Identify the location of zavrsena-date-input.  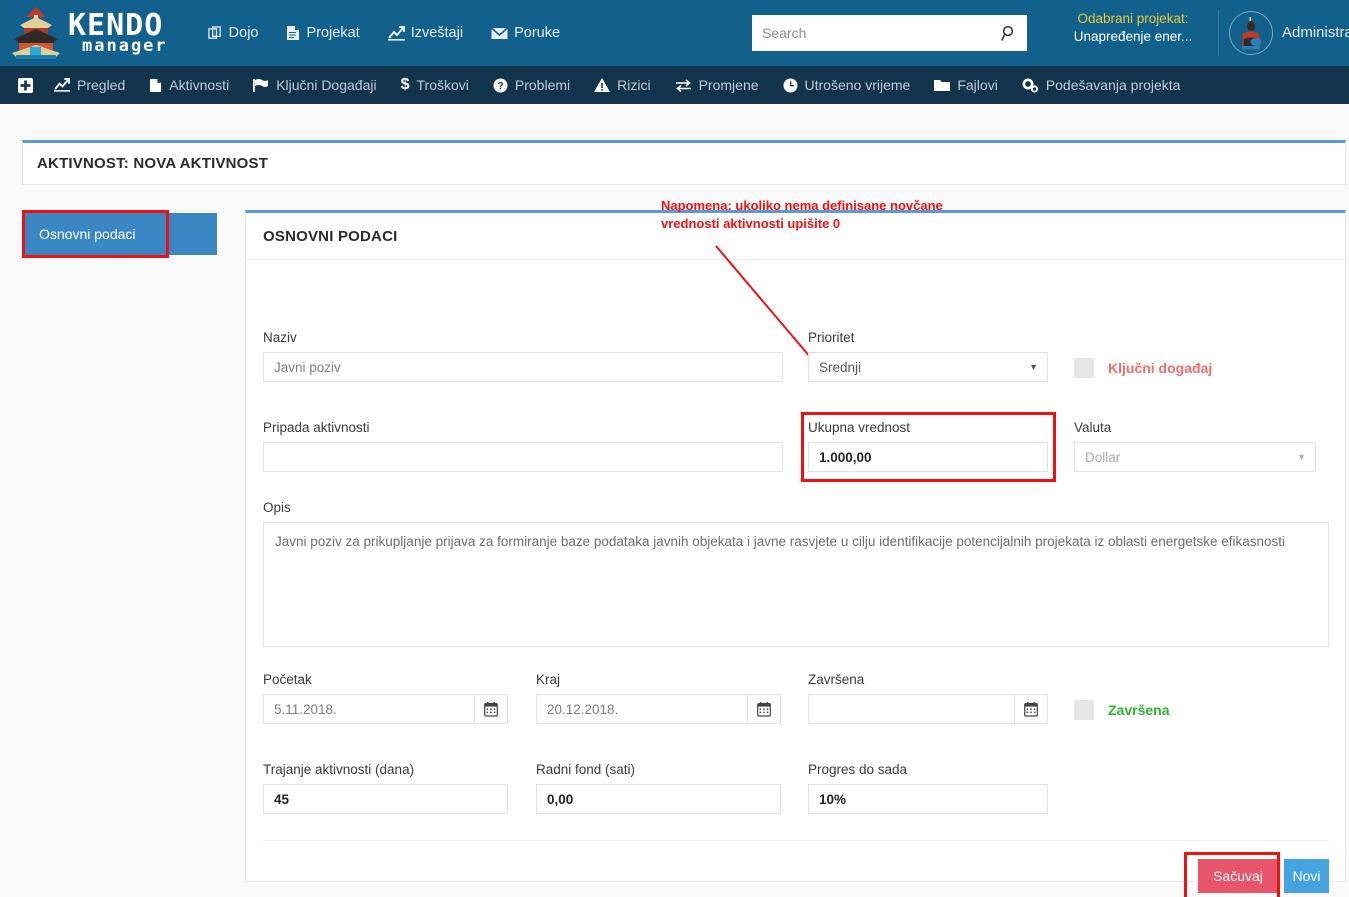
(911, 709).